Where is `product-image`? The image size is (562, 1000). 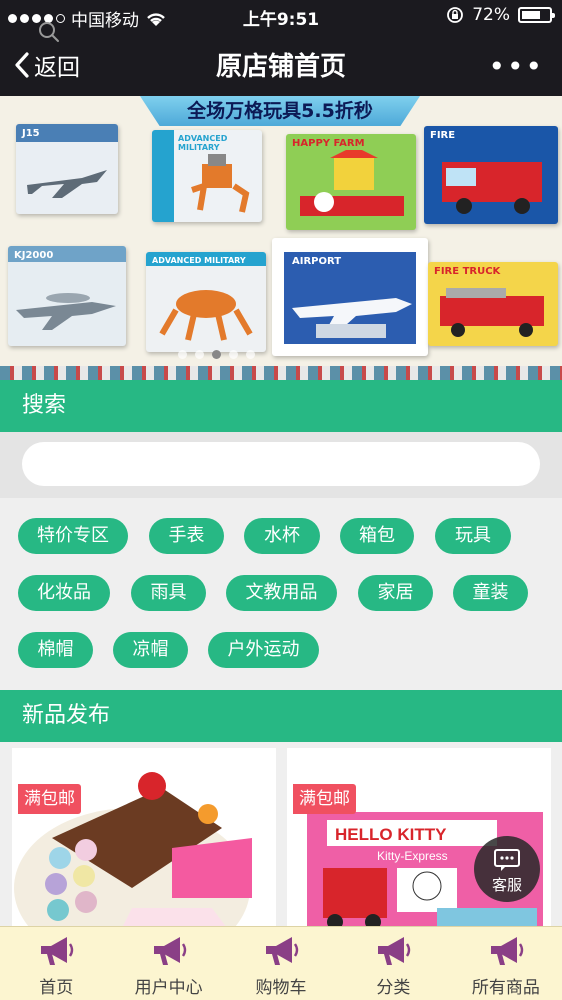 product-image is located at coordinates (133, 860).